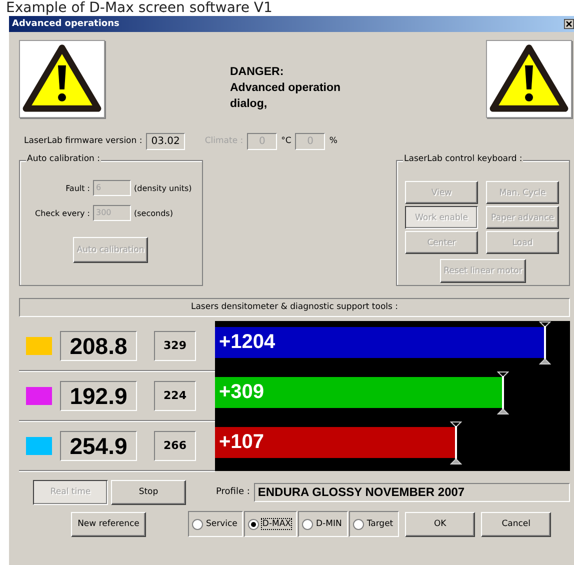 Image resolution: width=574 pixels, height=565 pixels. Describe the element at coordinates (216, 524) in the screenshot. I see `mode-radio: Service` at that location.